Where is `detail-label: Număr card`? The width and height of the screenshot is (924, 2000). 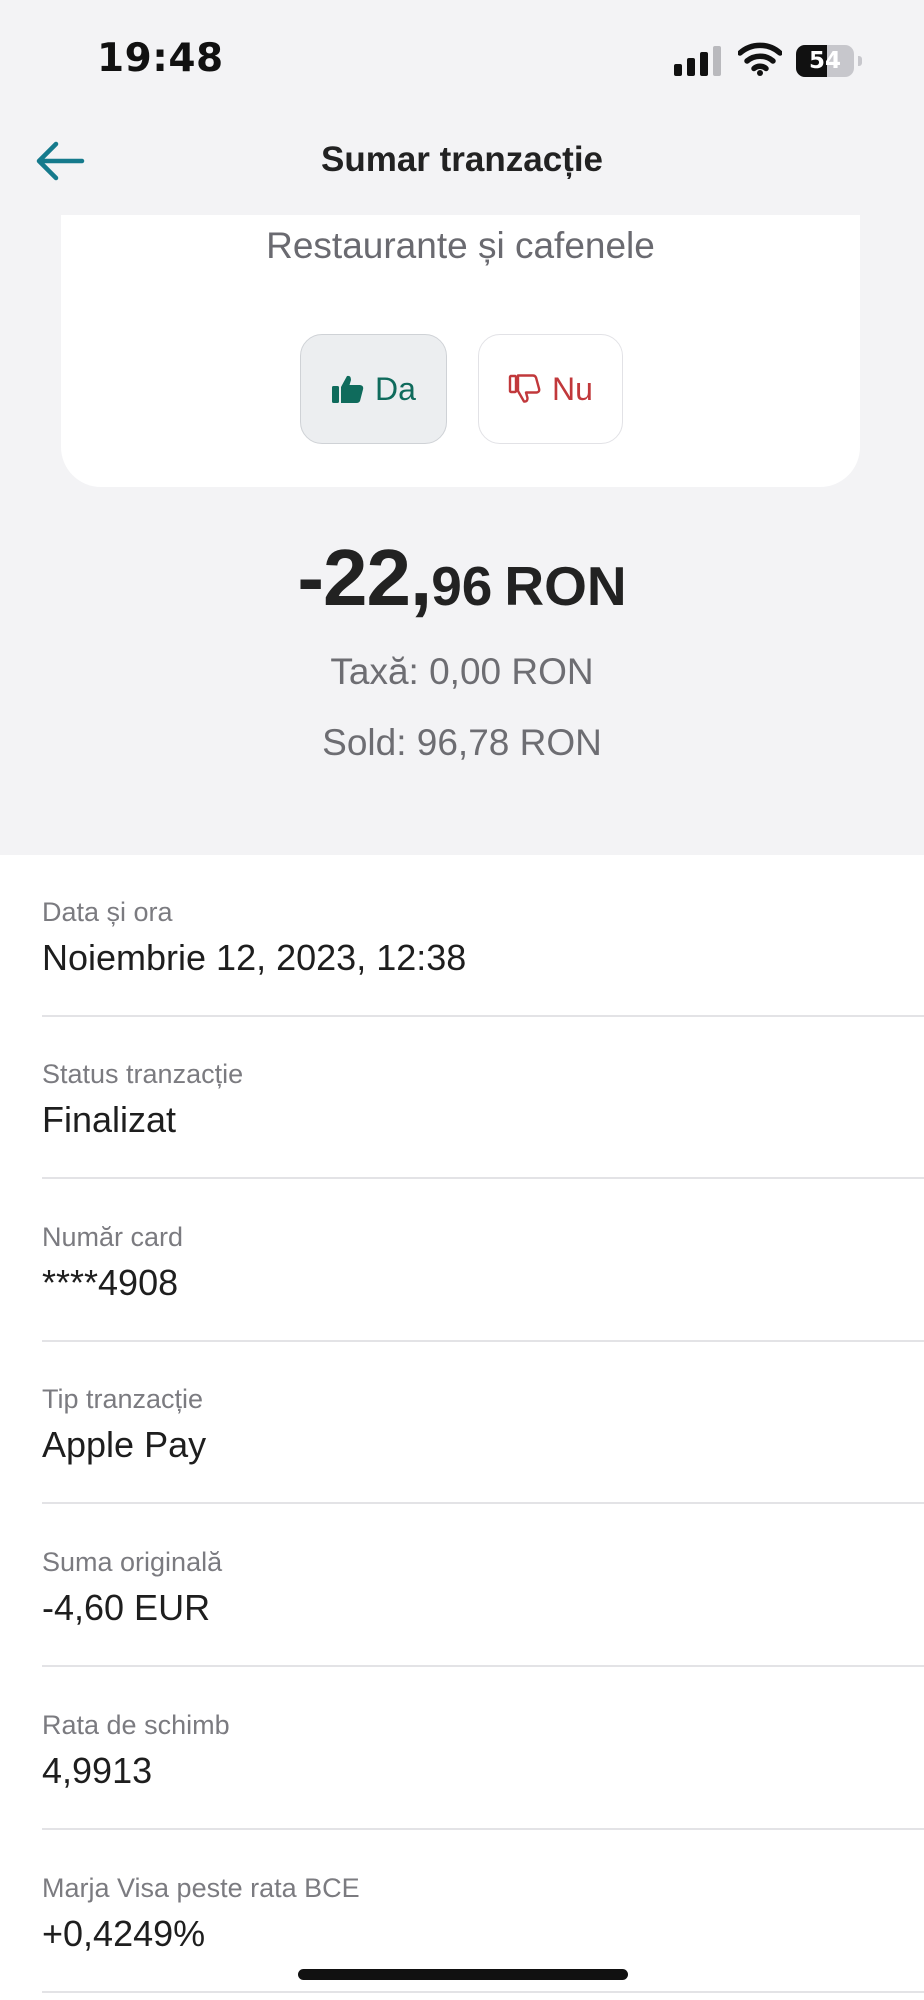
detail-label: Număr card is located at coordinates (113, 1237).